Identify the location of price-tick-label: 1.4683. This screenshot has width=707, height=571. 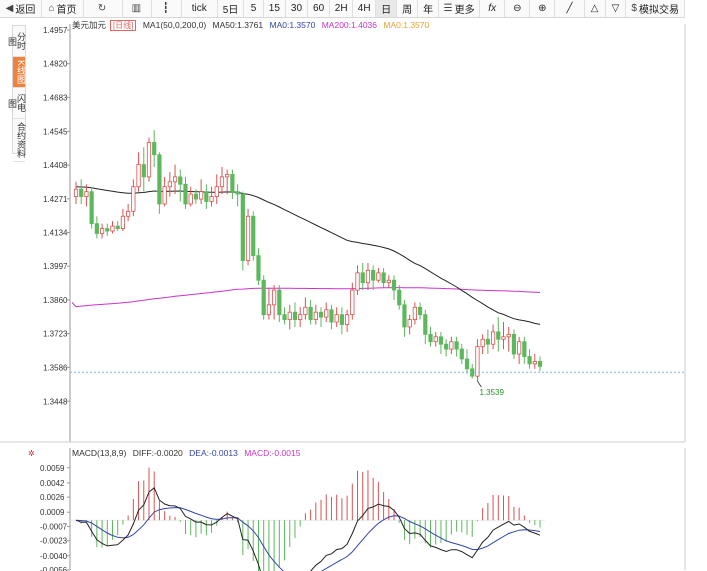
(55, 97).